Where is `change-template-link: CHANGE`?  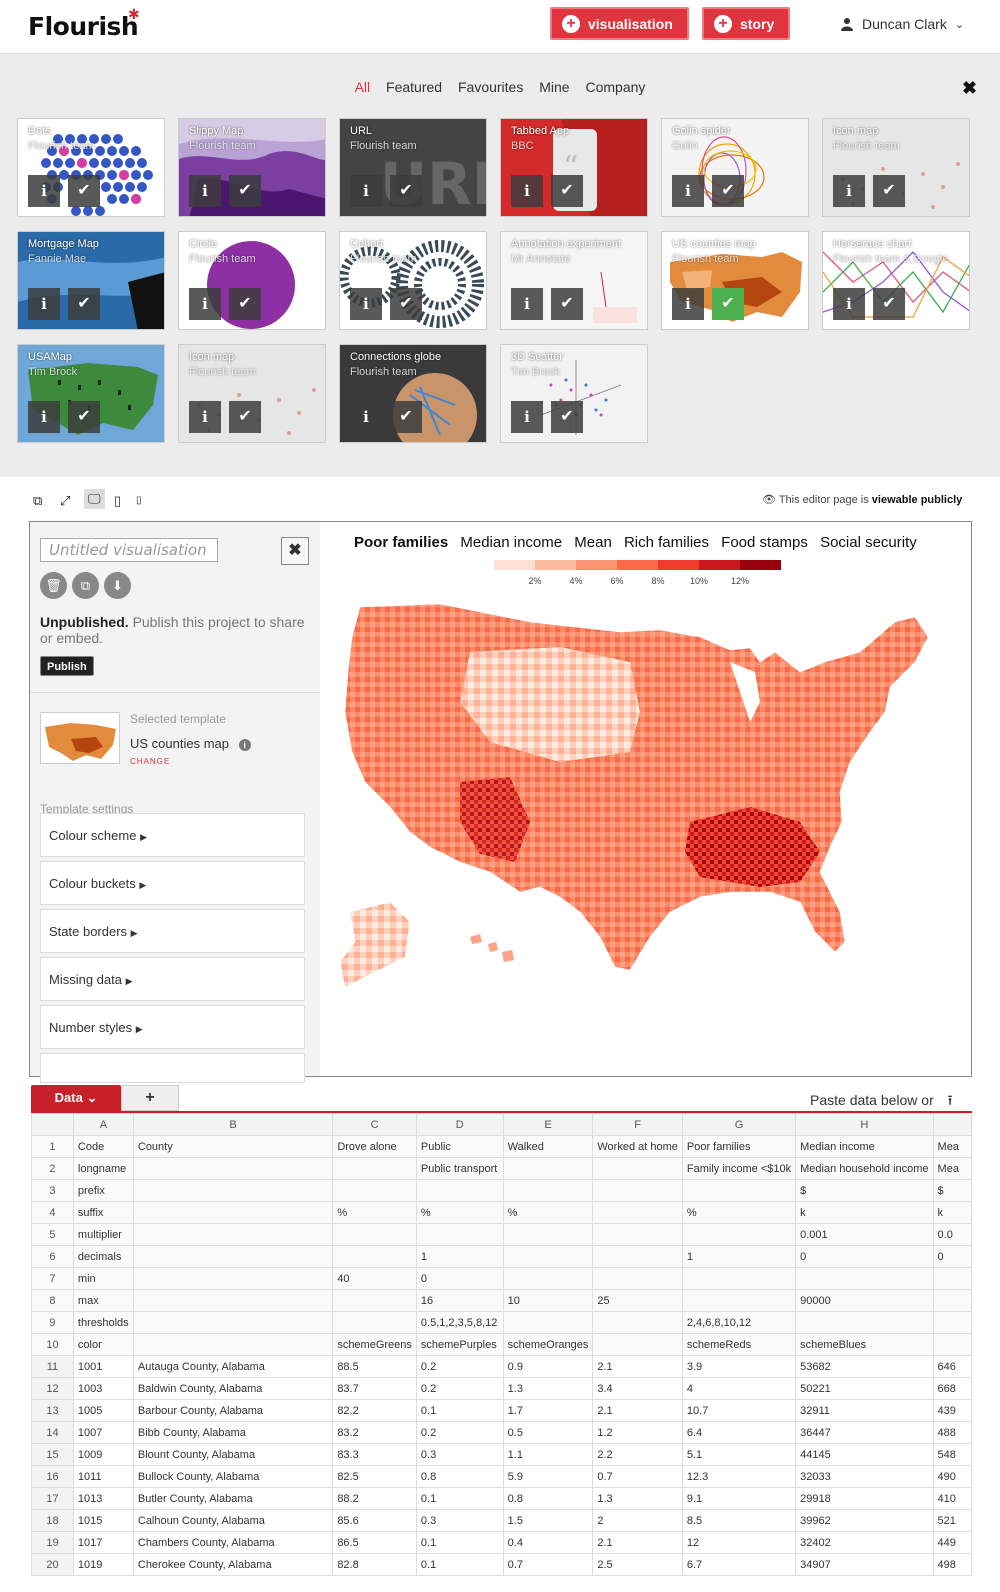
change-template-link: CHANGE is located at coordinates (150, 761).